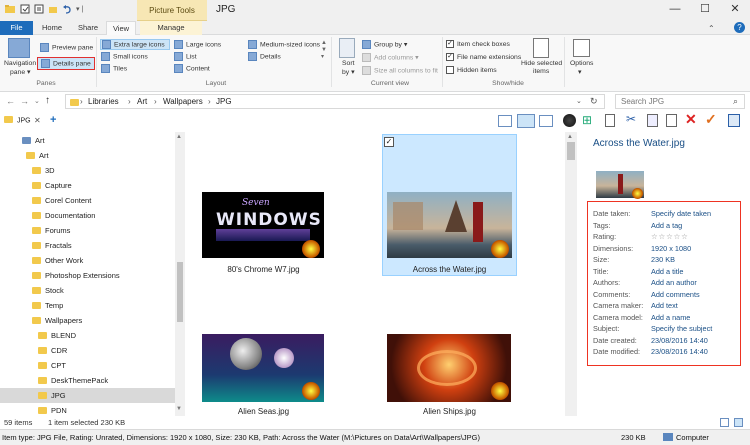 This screenshot has height=445, width=750. Describe the element at coordinates (594, 101) in the screenshot. I see `refresh-icon: ↻` at that location.